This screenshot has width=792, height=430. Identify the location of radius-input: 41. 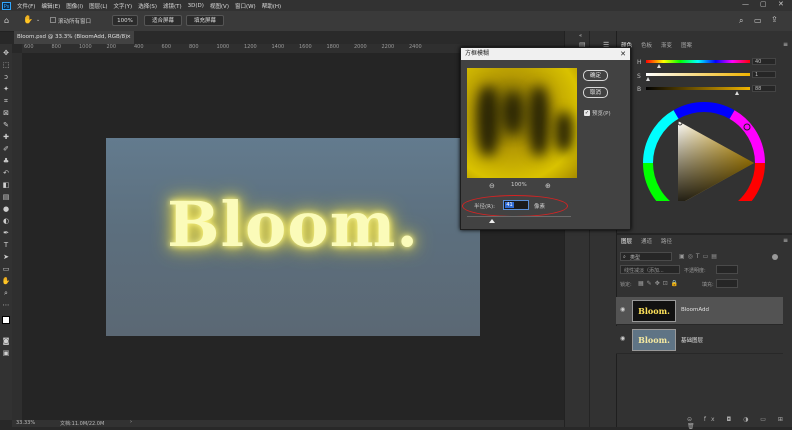
(516, 205).